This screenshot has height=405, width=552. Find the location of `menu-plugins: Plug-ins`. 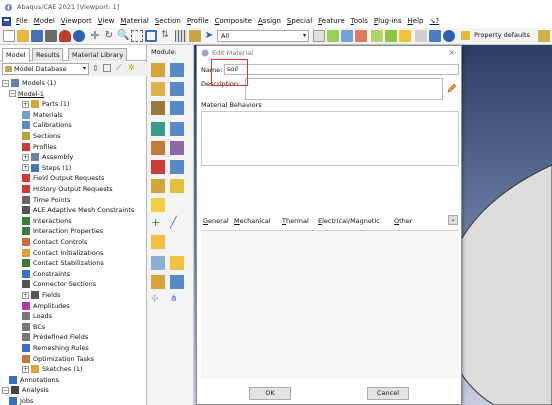

menu-plugins: Plug-ins is located at coordinates (388, 21).